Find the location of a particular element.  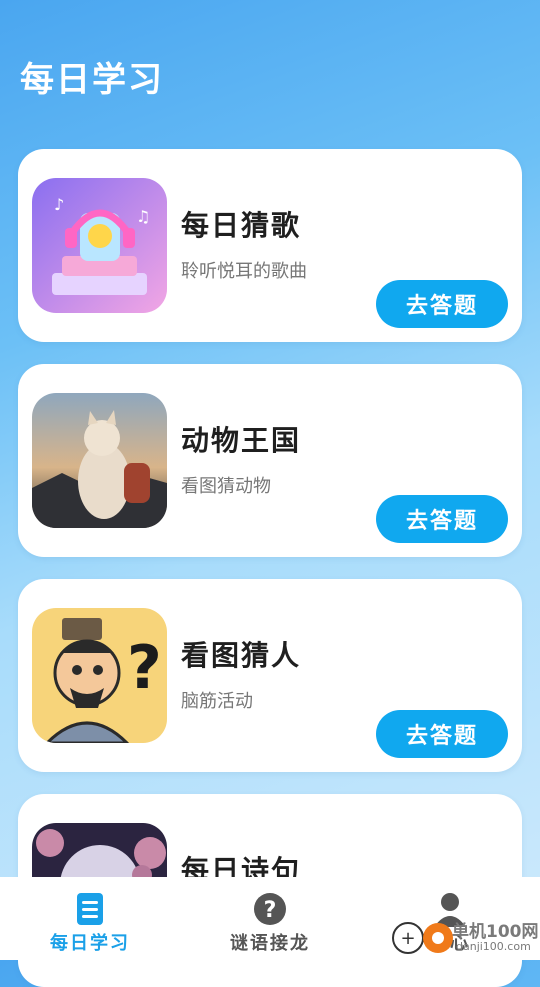

page-title: 每日学习 is located at coordinates (92, 80).